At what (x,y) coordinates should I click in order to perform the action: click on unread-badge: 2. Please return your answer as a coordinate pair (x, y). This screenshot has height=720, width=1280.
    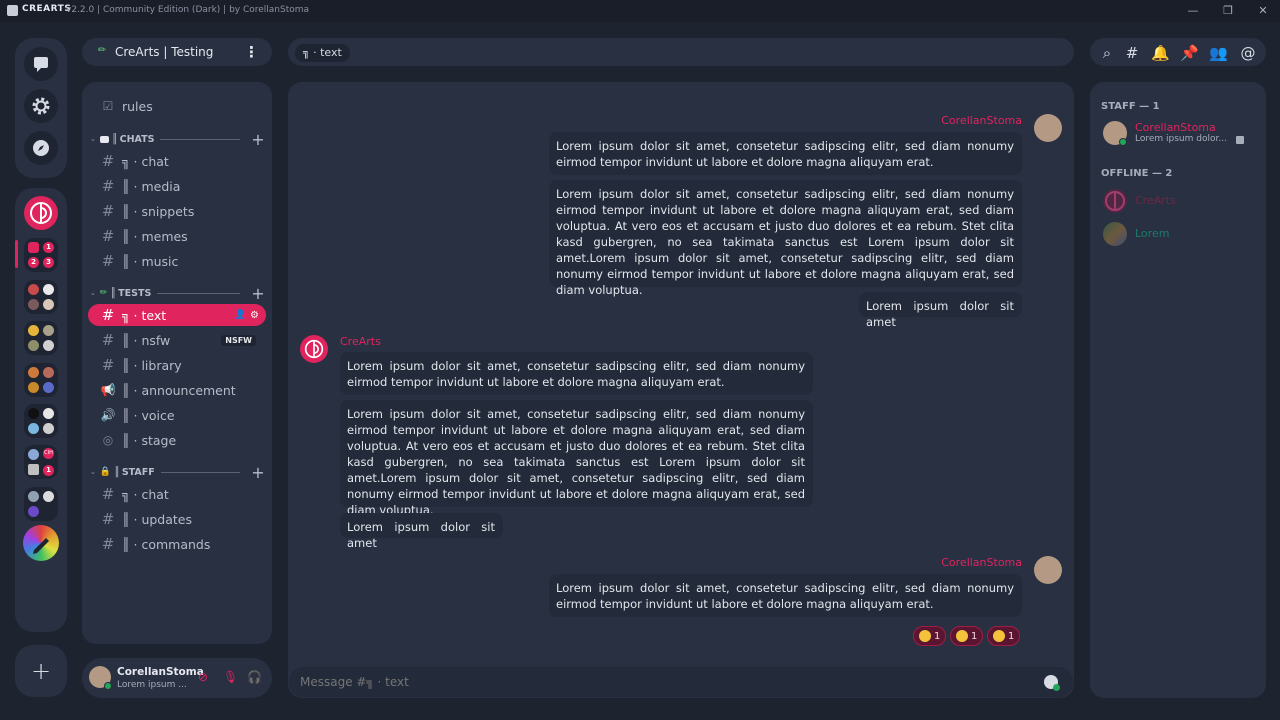
    Looking at the image, I should click on (33, 262).